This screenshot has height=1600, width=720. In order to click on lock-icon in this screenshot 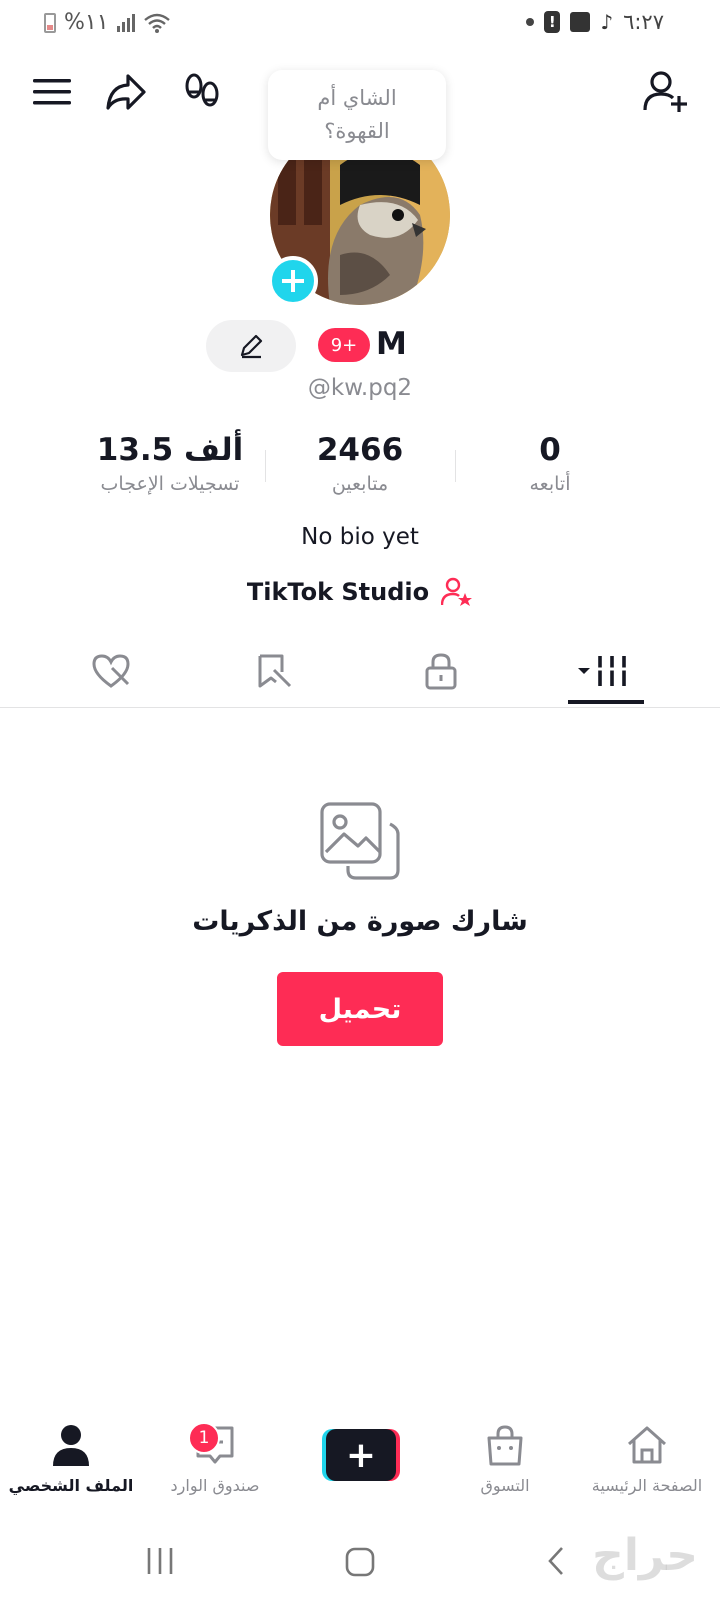, I will do `click(441, 671)`.